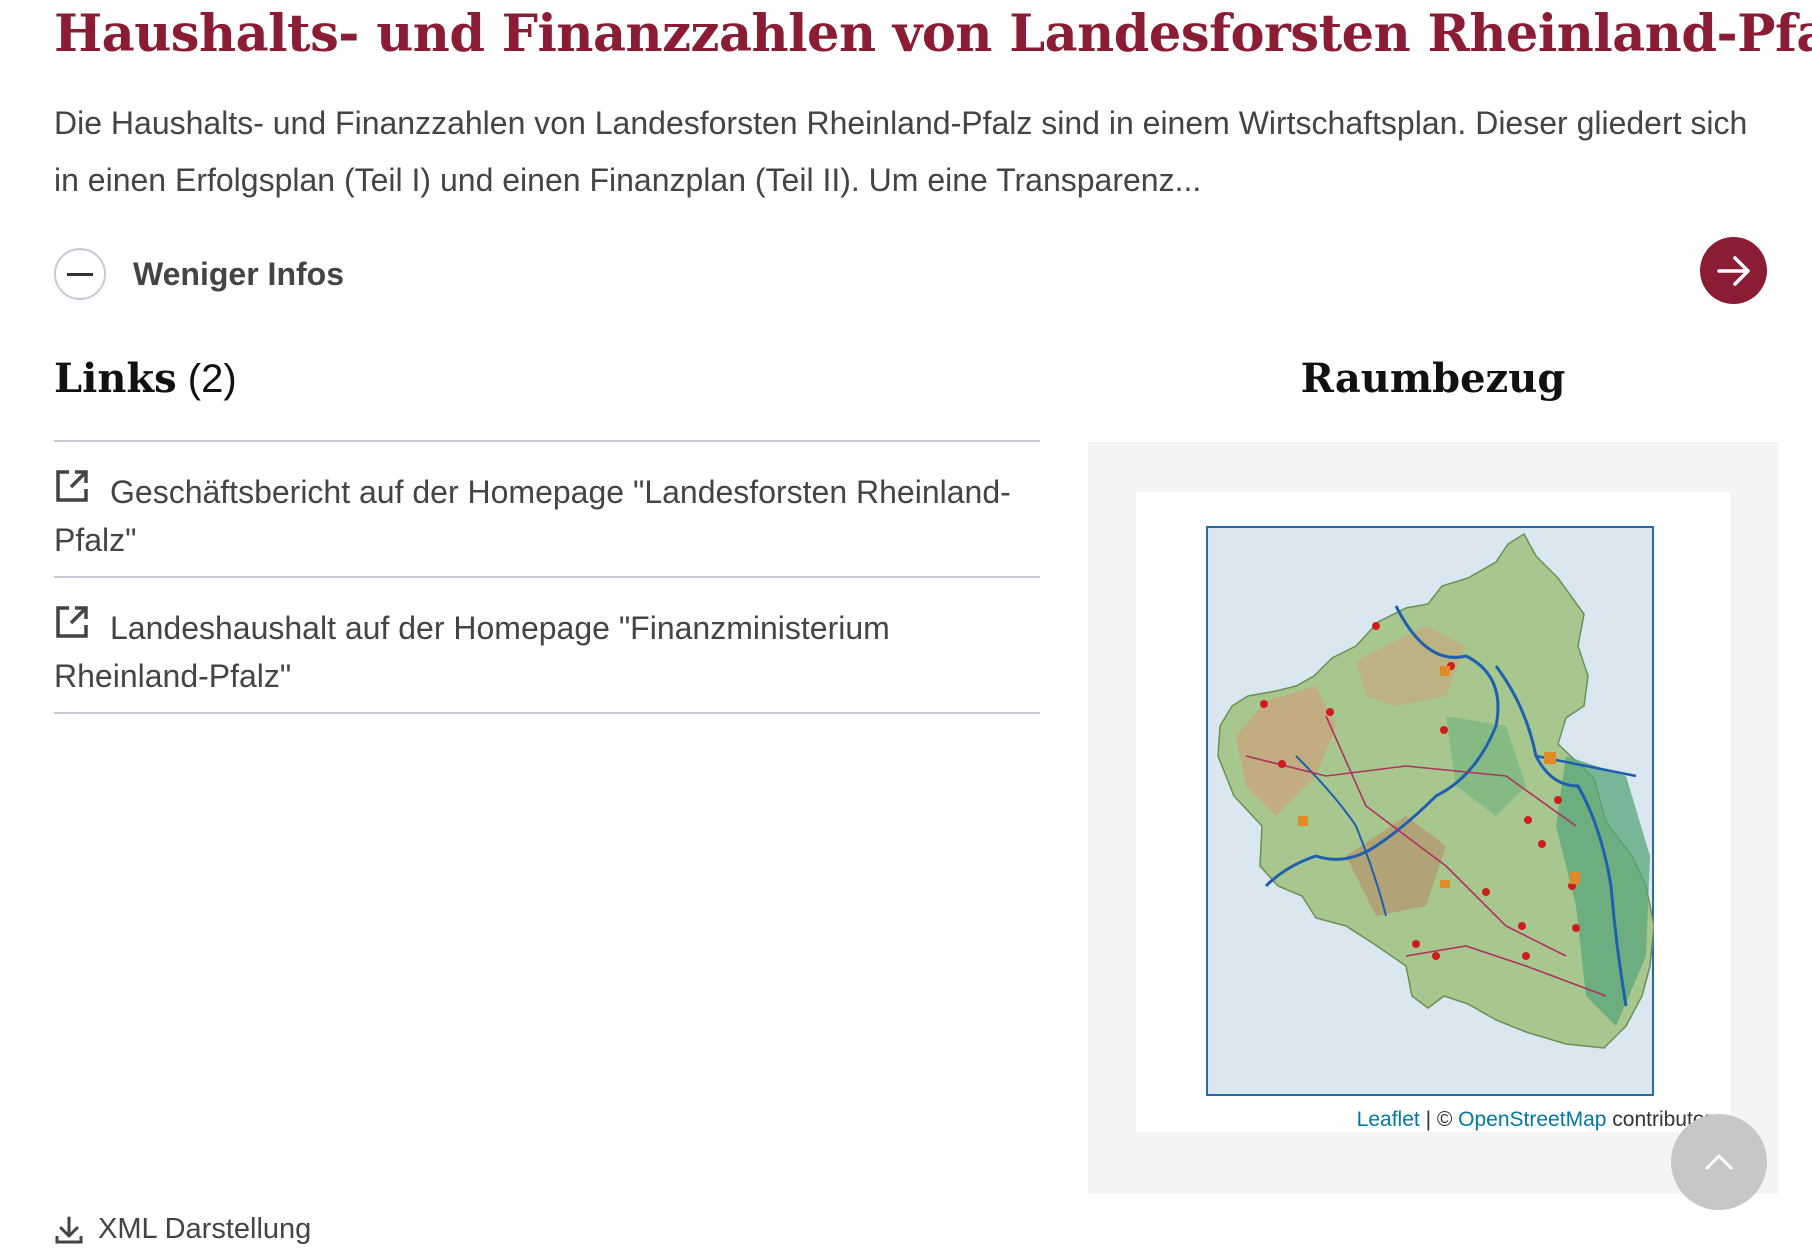  I want to click on links-heading: Links (2), so click(145, 378).